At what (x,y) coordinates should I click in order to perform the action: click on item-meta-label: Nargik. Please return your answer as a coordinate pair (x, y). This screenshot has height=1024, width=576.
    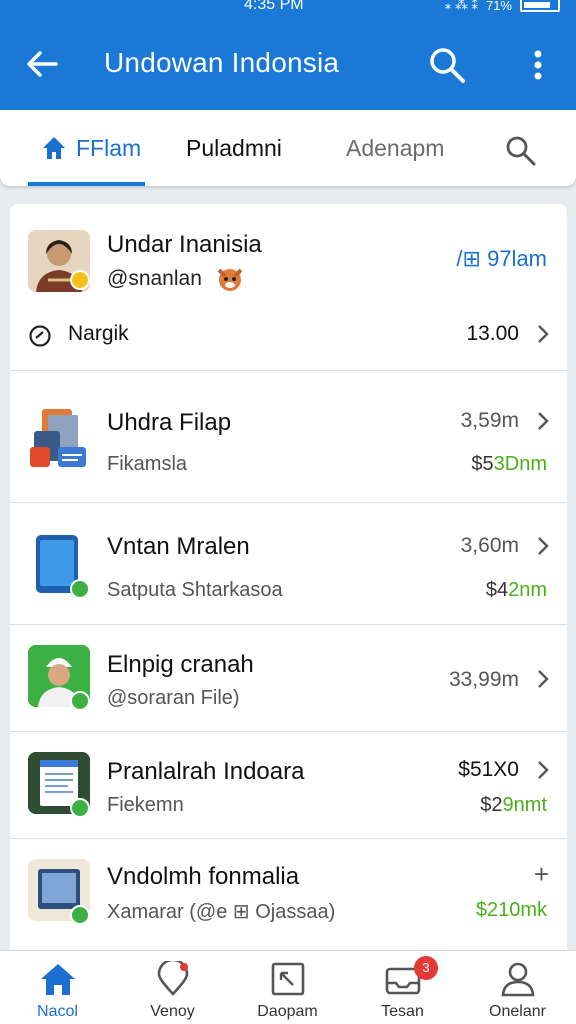
    Looking at the image, I should click on (98, 333).